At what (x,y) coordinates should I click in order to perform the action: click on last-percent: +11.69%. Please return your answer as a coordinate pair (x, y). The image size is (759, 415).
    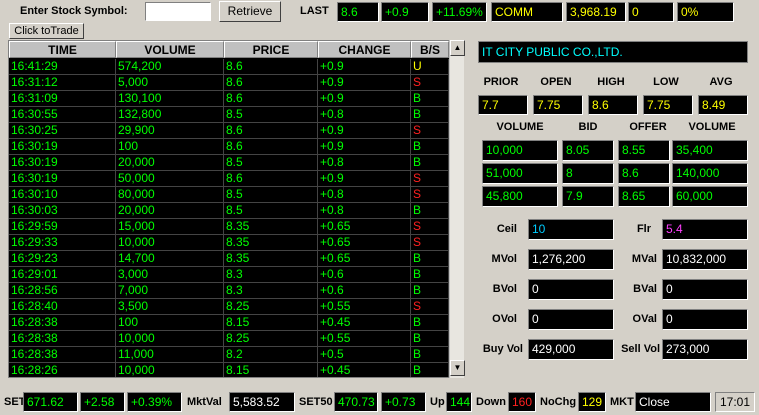
    Looking at the image, I should click on (459, 12).